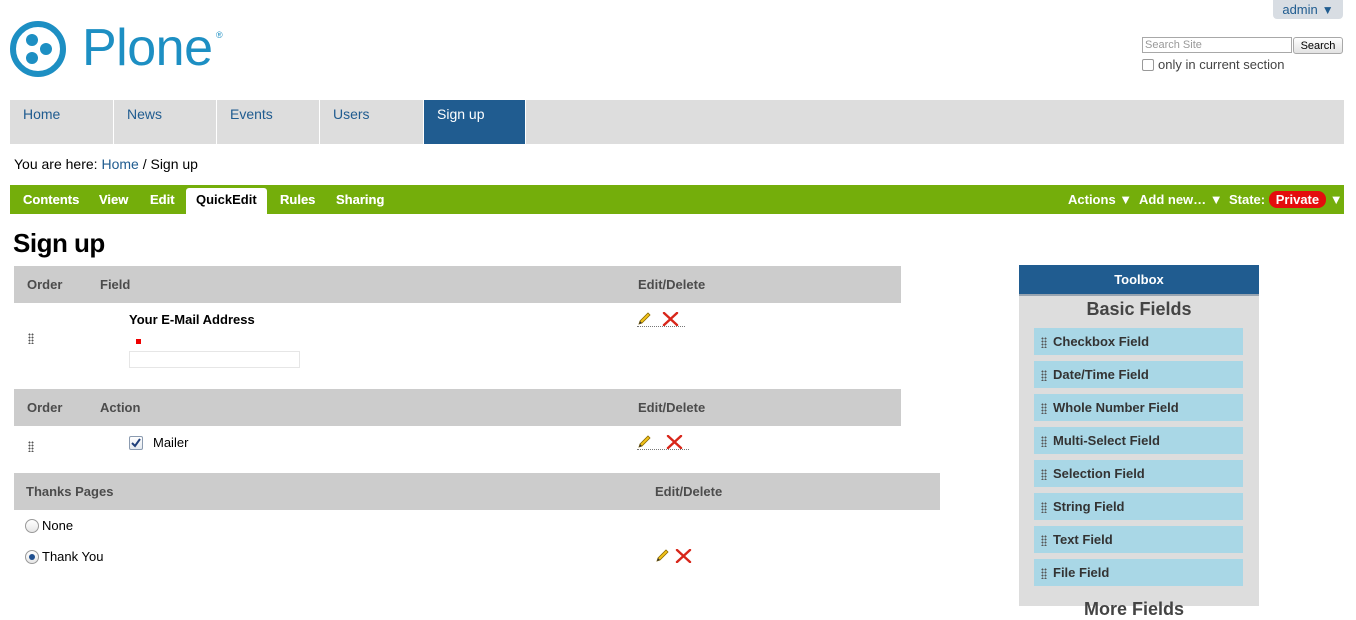  What do you see at coordinates (219, 35) in the screenshot?
I see `registered-mark: ®` at bounding box center [219, 35].